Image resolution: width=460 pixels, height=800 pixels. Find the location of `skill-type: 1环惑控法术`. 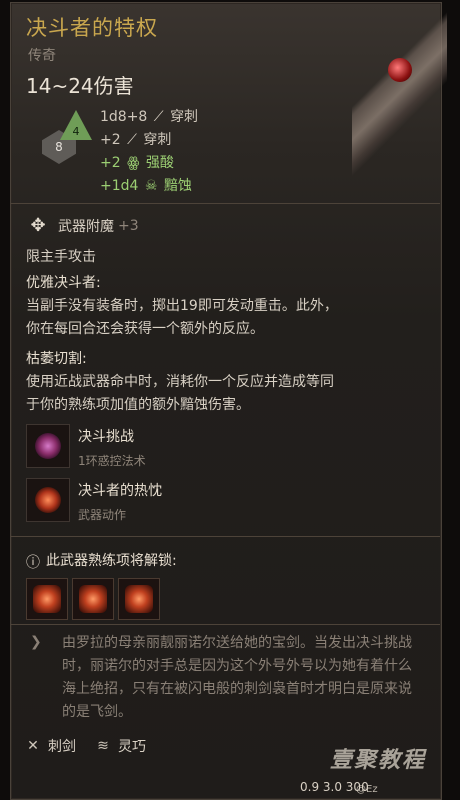

skill-type: 1环惑控法术 is located at coordinates (112, 461).